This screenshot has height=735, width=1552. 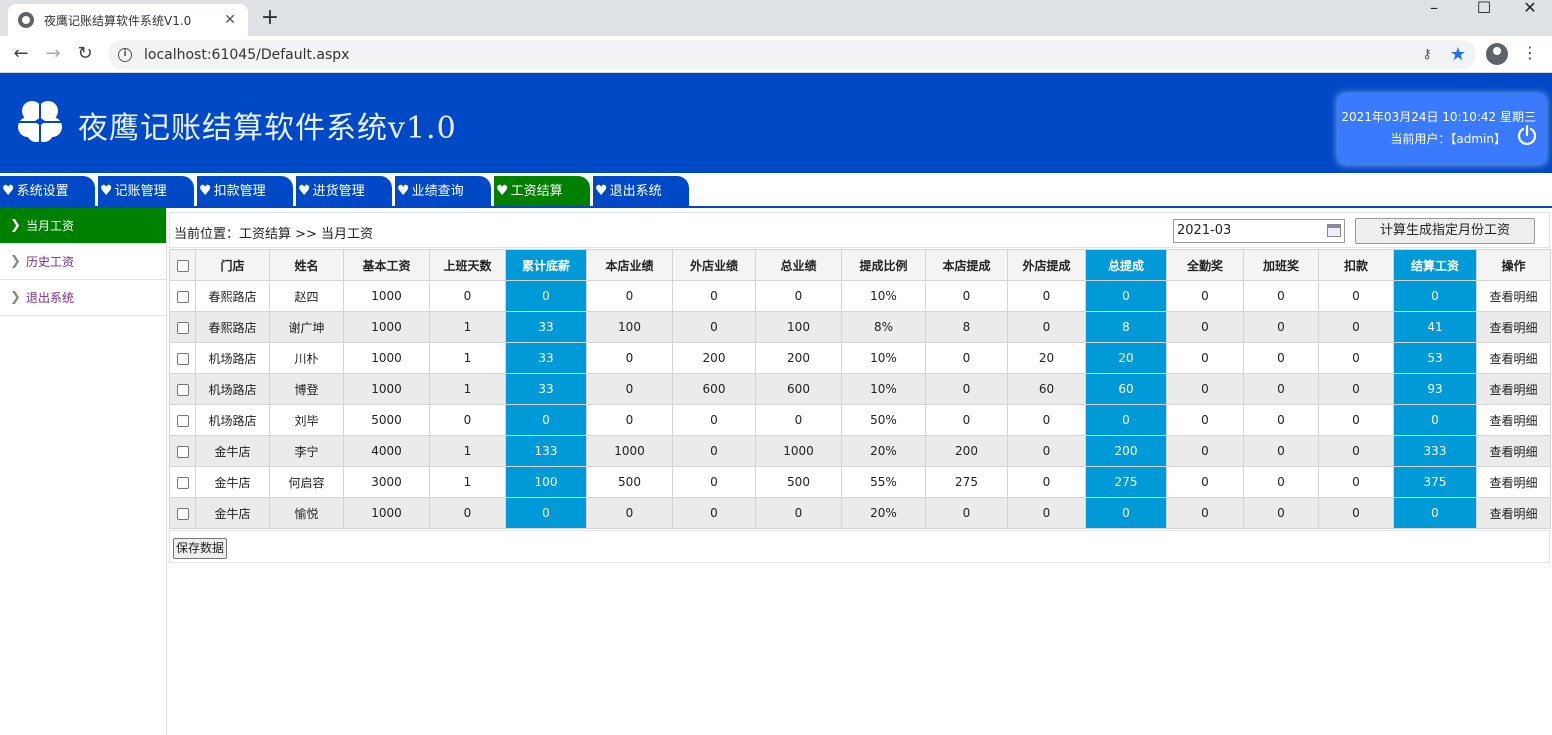 What do you see at coordinates (50, 298) in the screenshot?
I see `sidebar-item-label: 退出系统` at bounding box center [50, 298].